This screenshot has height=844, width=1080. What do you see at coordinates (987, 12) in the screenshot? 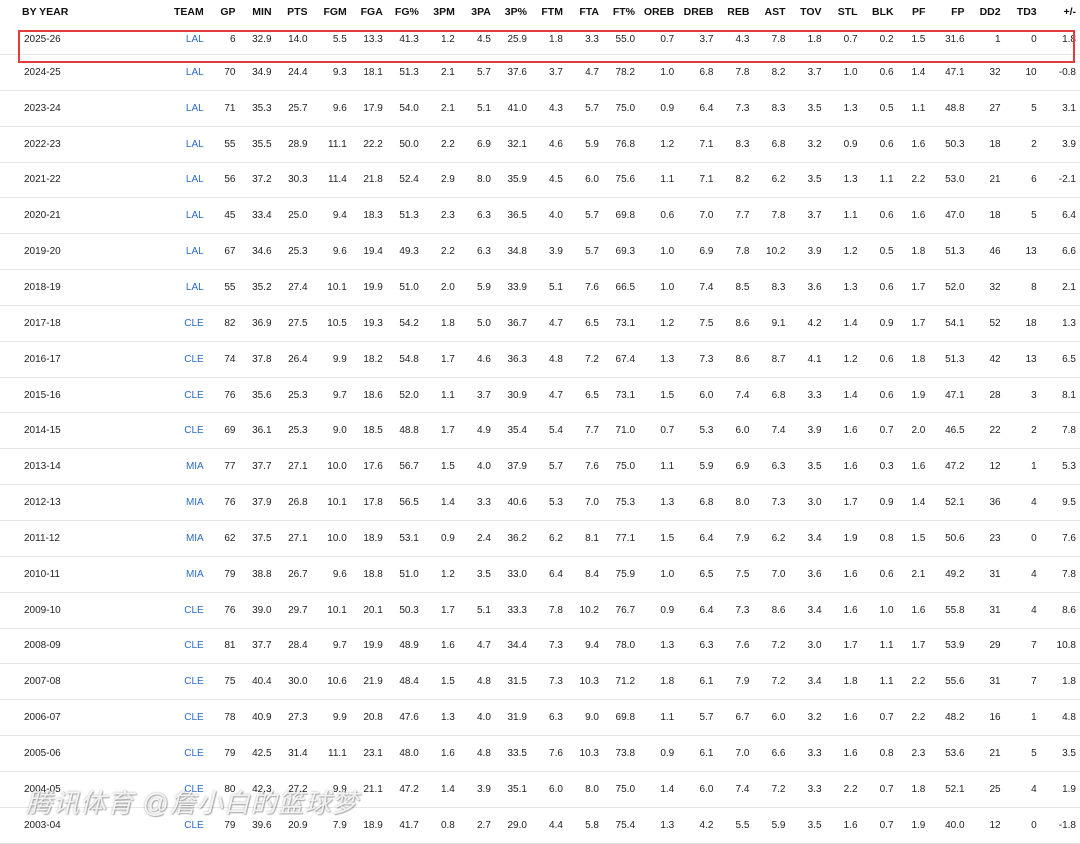
I see `column-header: DD2` at bounding box center [987, 12].